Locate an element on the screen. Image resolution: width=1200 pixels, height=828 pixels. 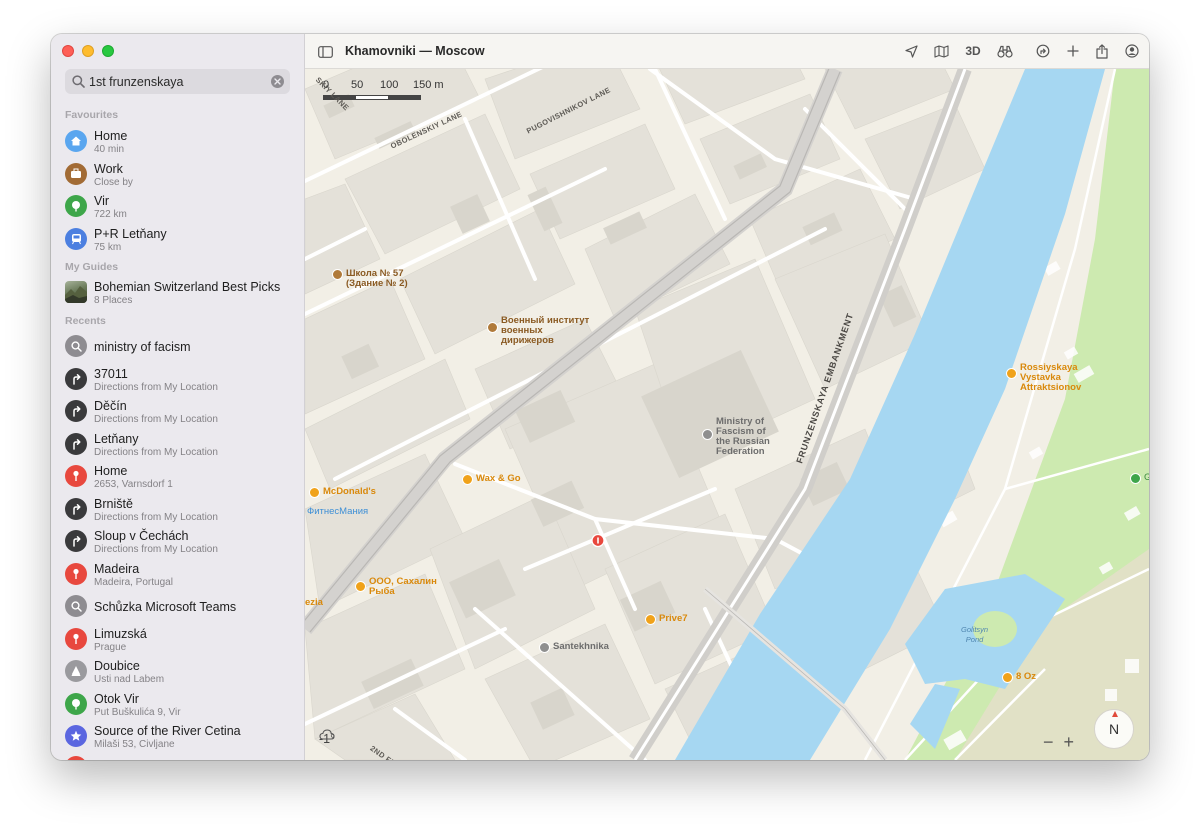
poi-label: McDonald's is located at coordinates (349, 491).